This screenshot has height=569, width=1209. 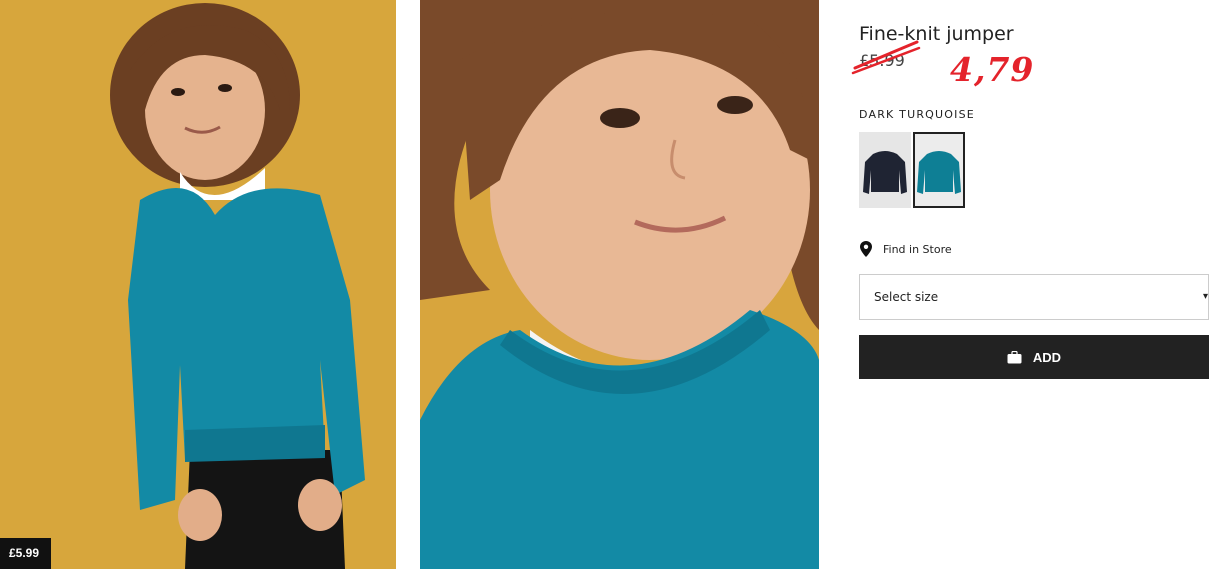 What do you see at coordinates (906, 297) in the screenshot?
I see `size-select-label: Select size` at bounding box center [906, 297].